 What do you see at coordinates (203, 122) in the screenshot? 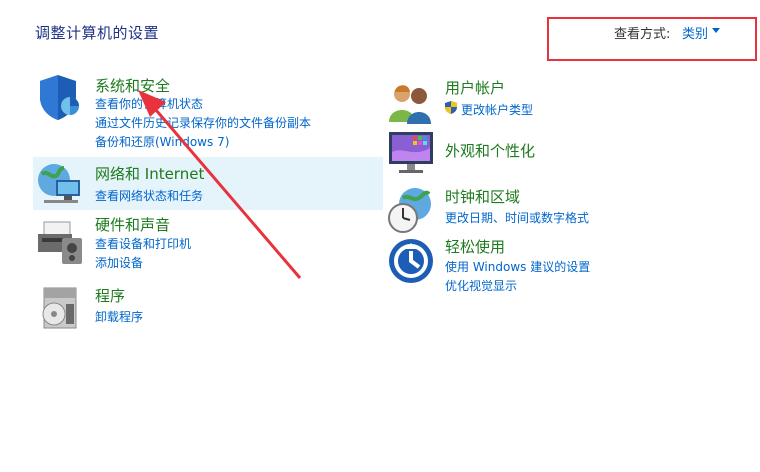
I see `link-file-history-backup: 通过文件历史记录保存你的文件备份副本` at bounding box center [203, 122].